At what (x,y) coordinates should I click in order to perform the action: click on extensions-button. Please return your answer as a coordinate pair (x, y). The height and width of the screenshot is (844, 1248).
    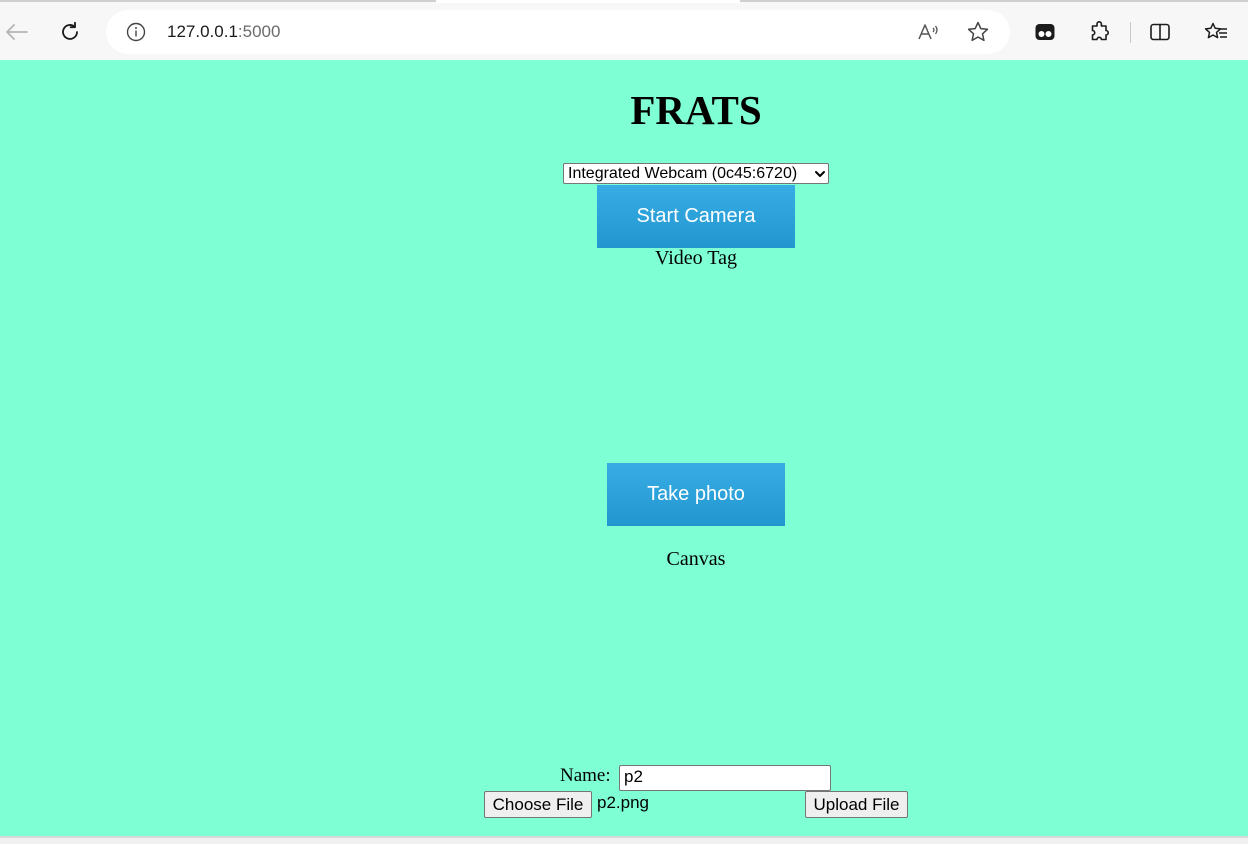
    Looking at the image, I should click on (1100, 32).